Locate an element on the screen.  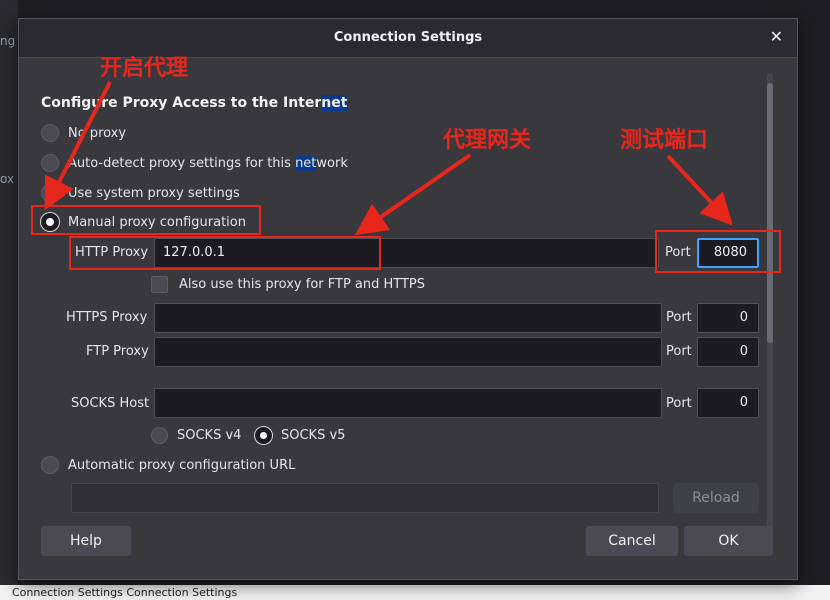
arrow-enable-proxy is located at coordinates (78, 146).